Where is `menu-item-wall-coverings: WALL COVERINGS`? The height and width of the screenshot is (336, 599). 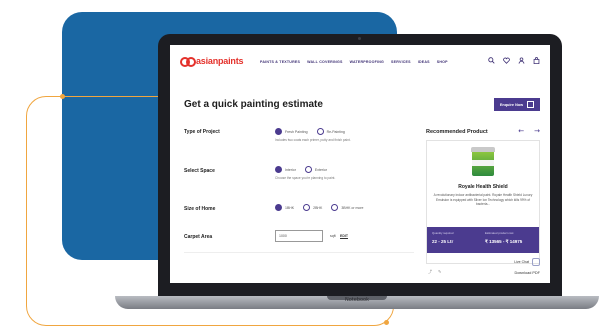 menu-item-wall-coverings: WALL COVERINGS is located at coordinates (324, 62).